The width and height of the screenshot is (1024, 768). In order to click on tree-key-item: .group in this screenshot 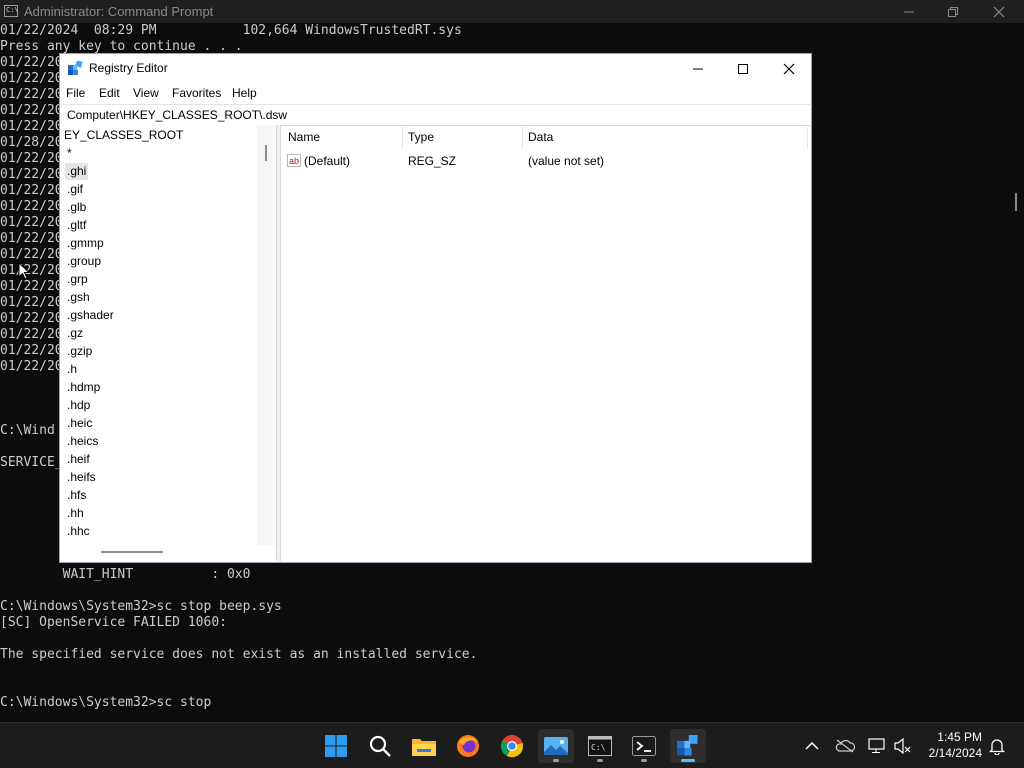, I will do `click(84, 261)`.